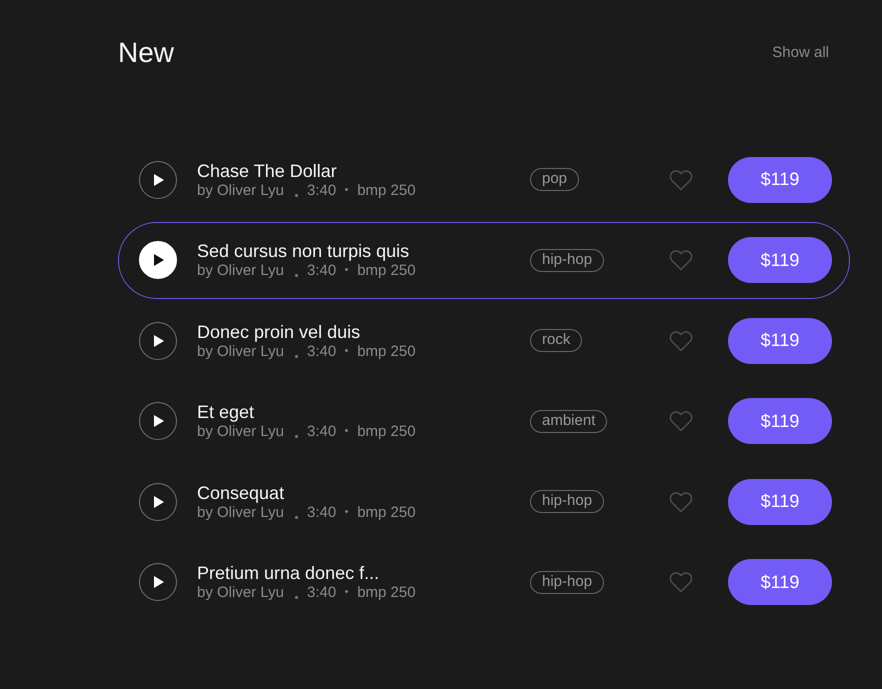 Image resolution: width=882 pixels, height=689 pixels. I want to click on track-row: Sed cursus non turpis quis by Oliver Lyu 3:40 bmp 250 hip-hop $119, so click(484, 260).